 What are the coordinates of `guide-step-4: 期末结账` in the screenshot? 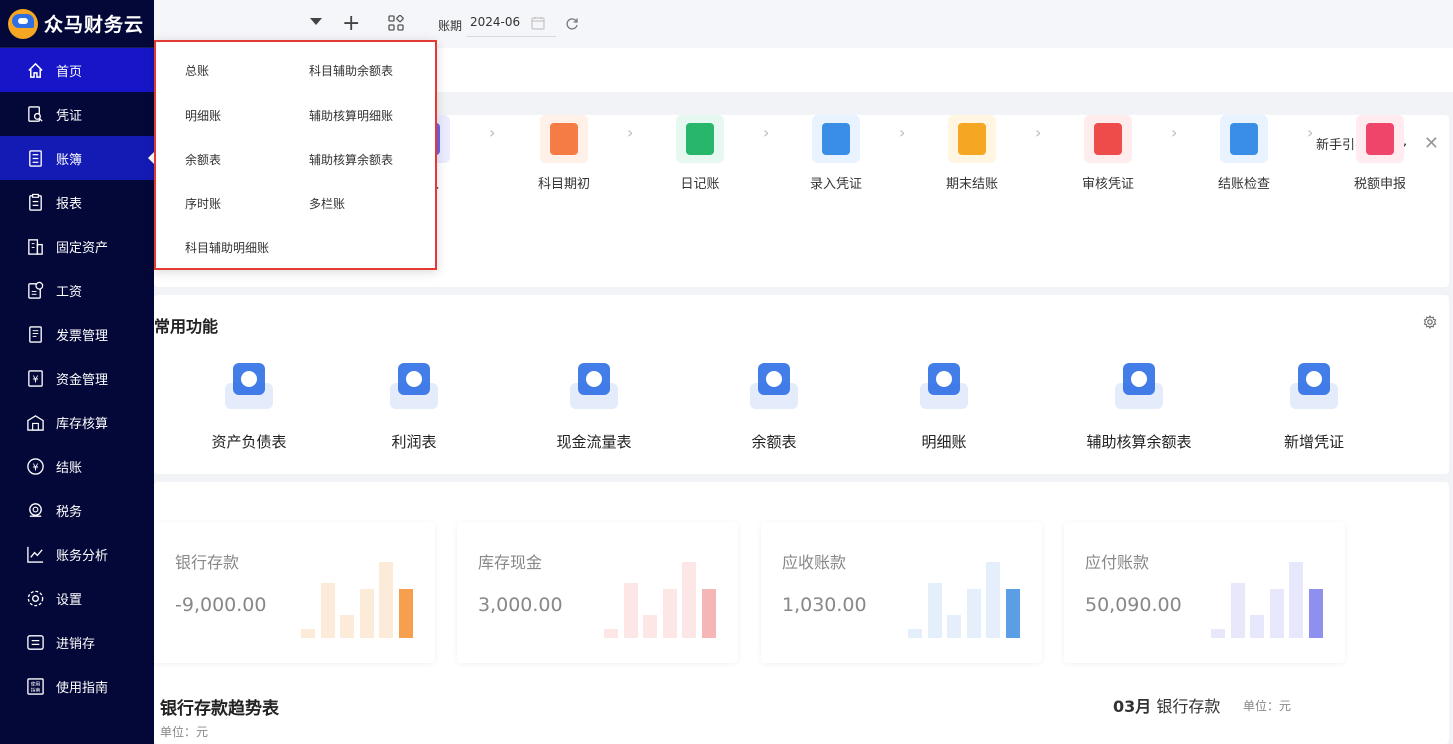 It's located at (972, 153).